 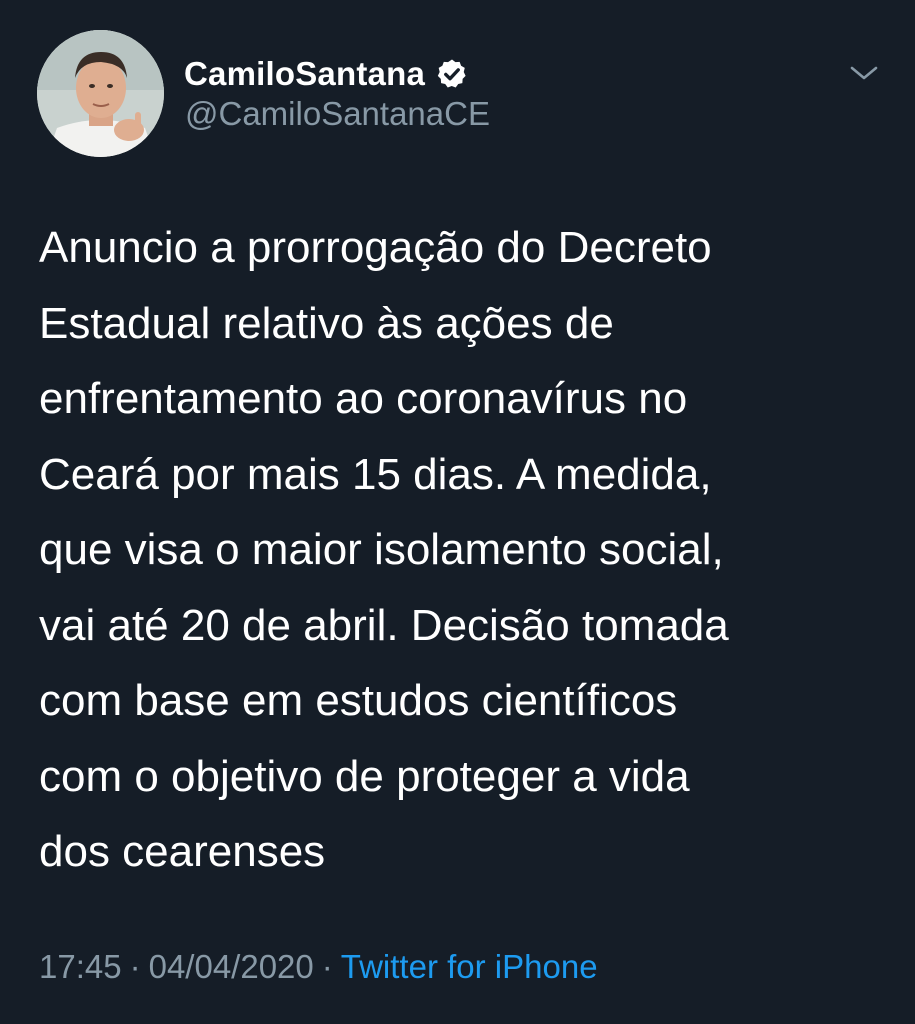 I want to click on avatar, so click(x=100, y=93).